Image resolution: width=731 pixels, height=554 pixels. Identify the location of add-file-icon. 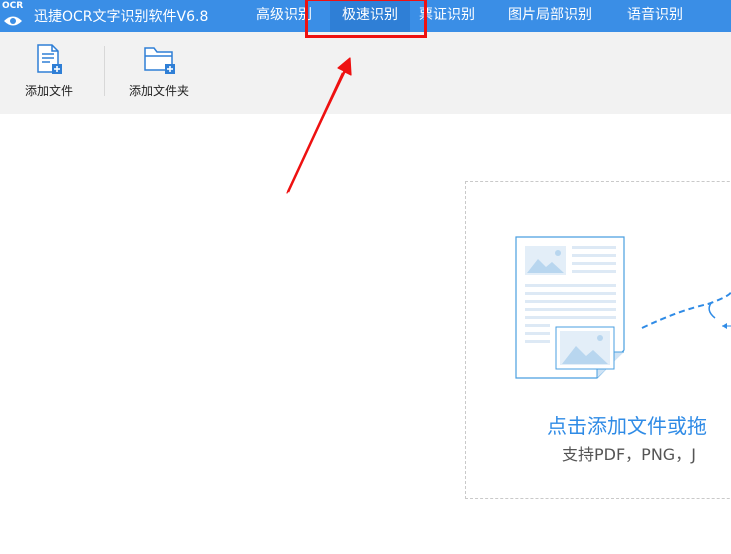
(49, 59).